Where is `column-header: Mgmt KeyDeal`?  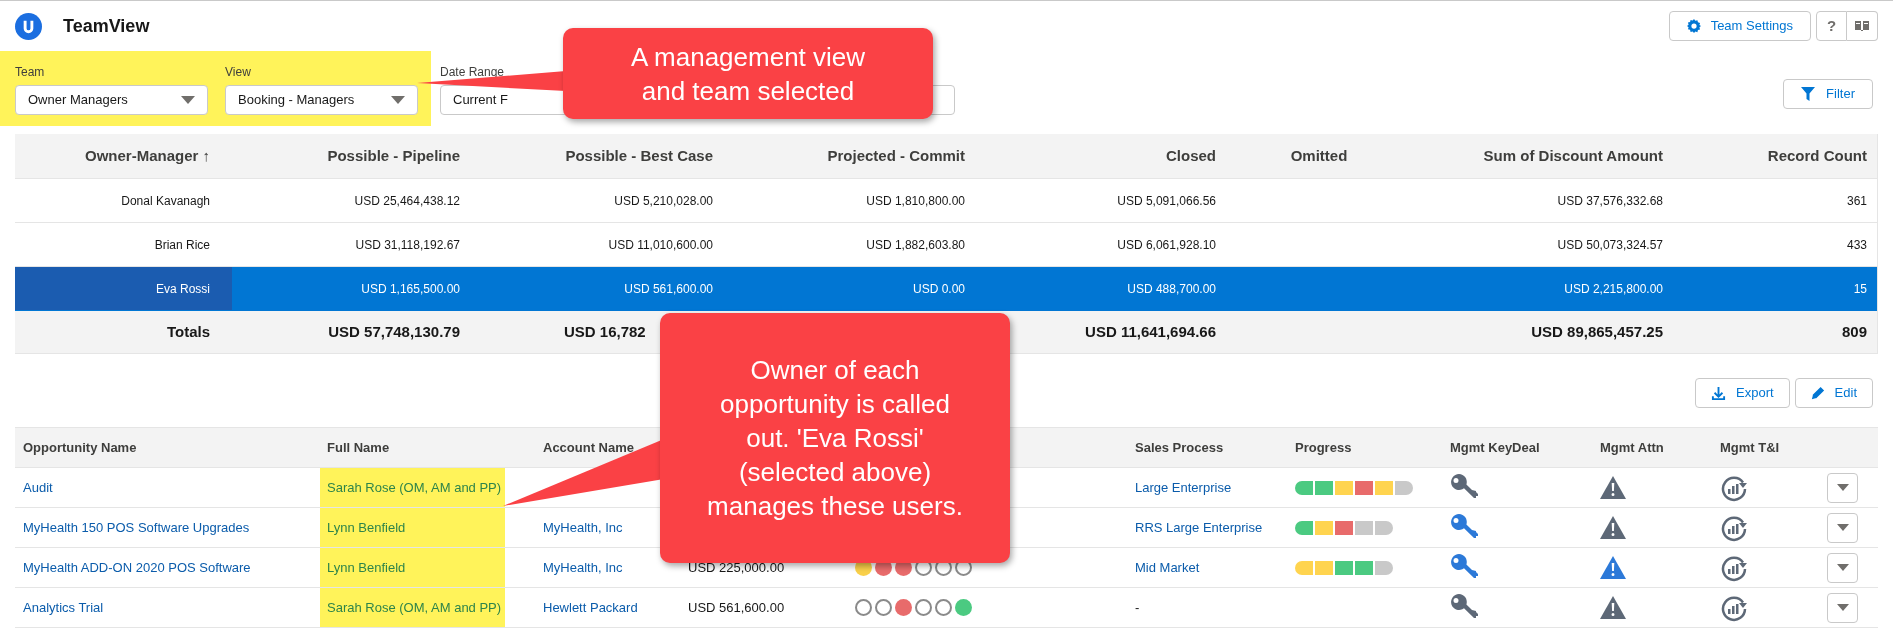
column-header: Mgmt KeyDeal is located at coordinates (1495, 447).